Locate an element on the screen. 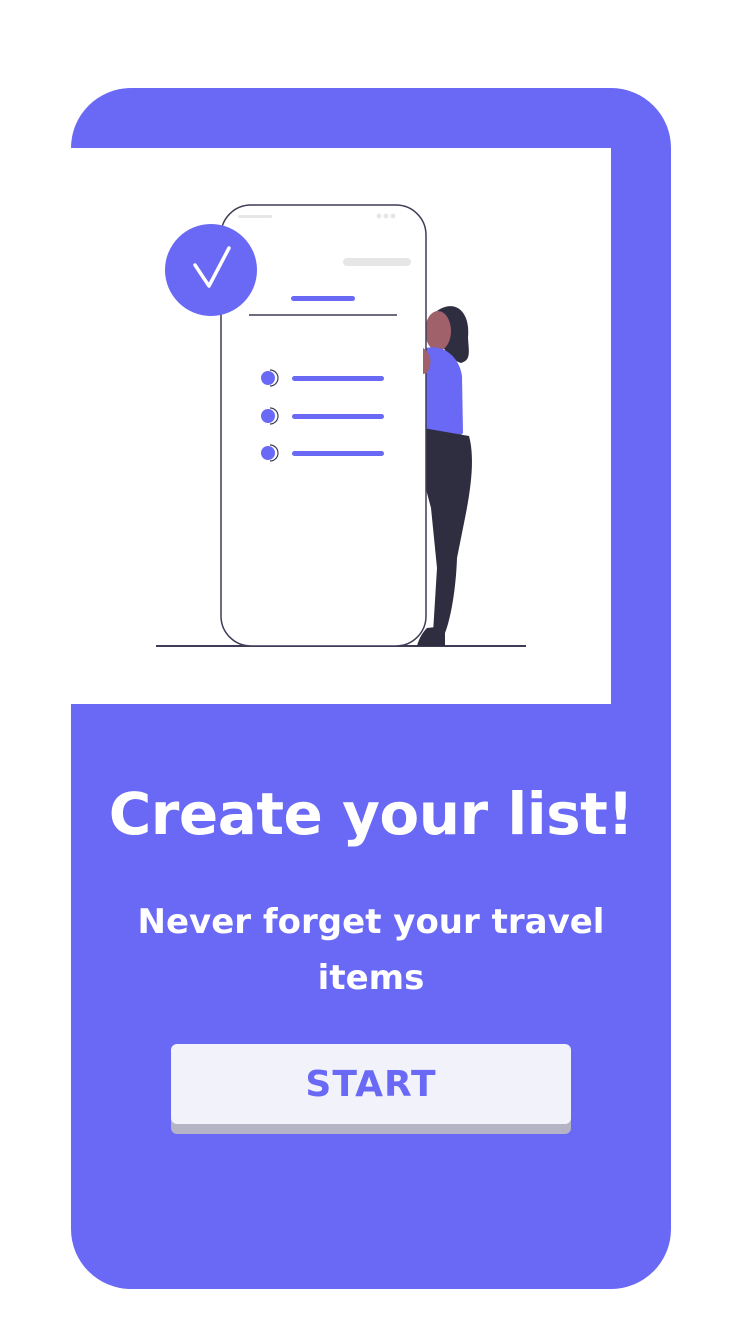 The width and height of the screenshot is (742, 1336). onboarding-subtitle: Never forget your travel items is located at coordinates (371, 950).